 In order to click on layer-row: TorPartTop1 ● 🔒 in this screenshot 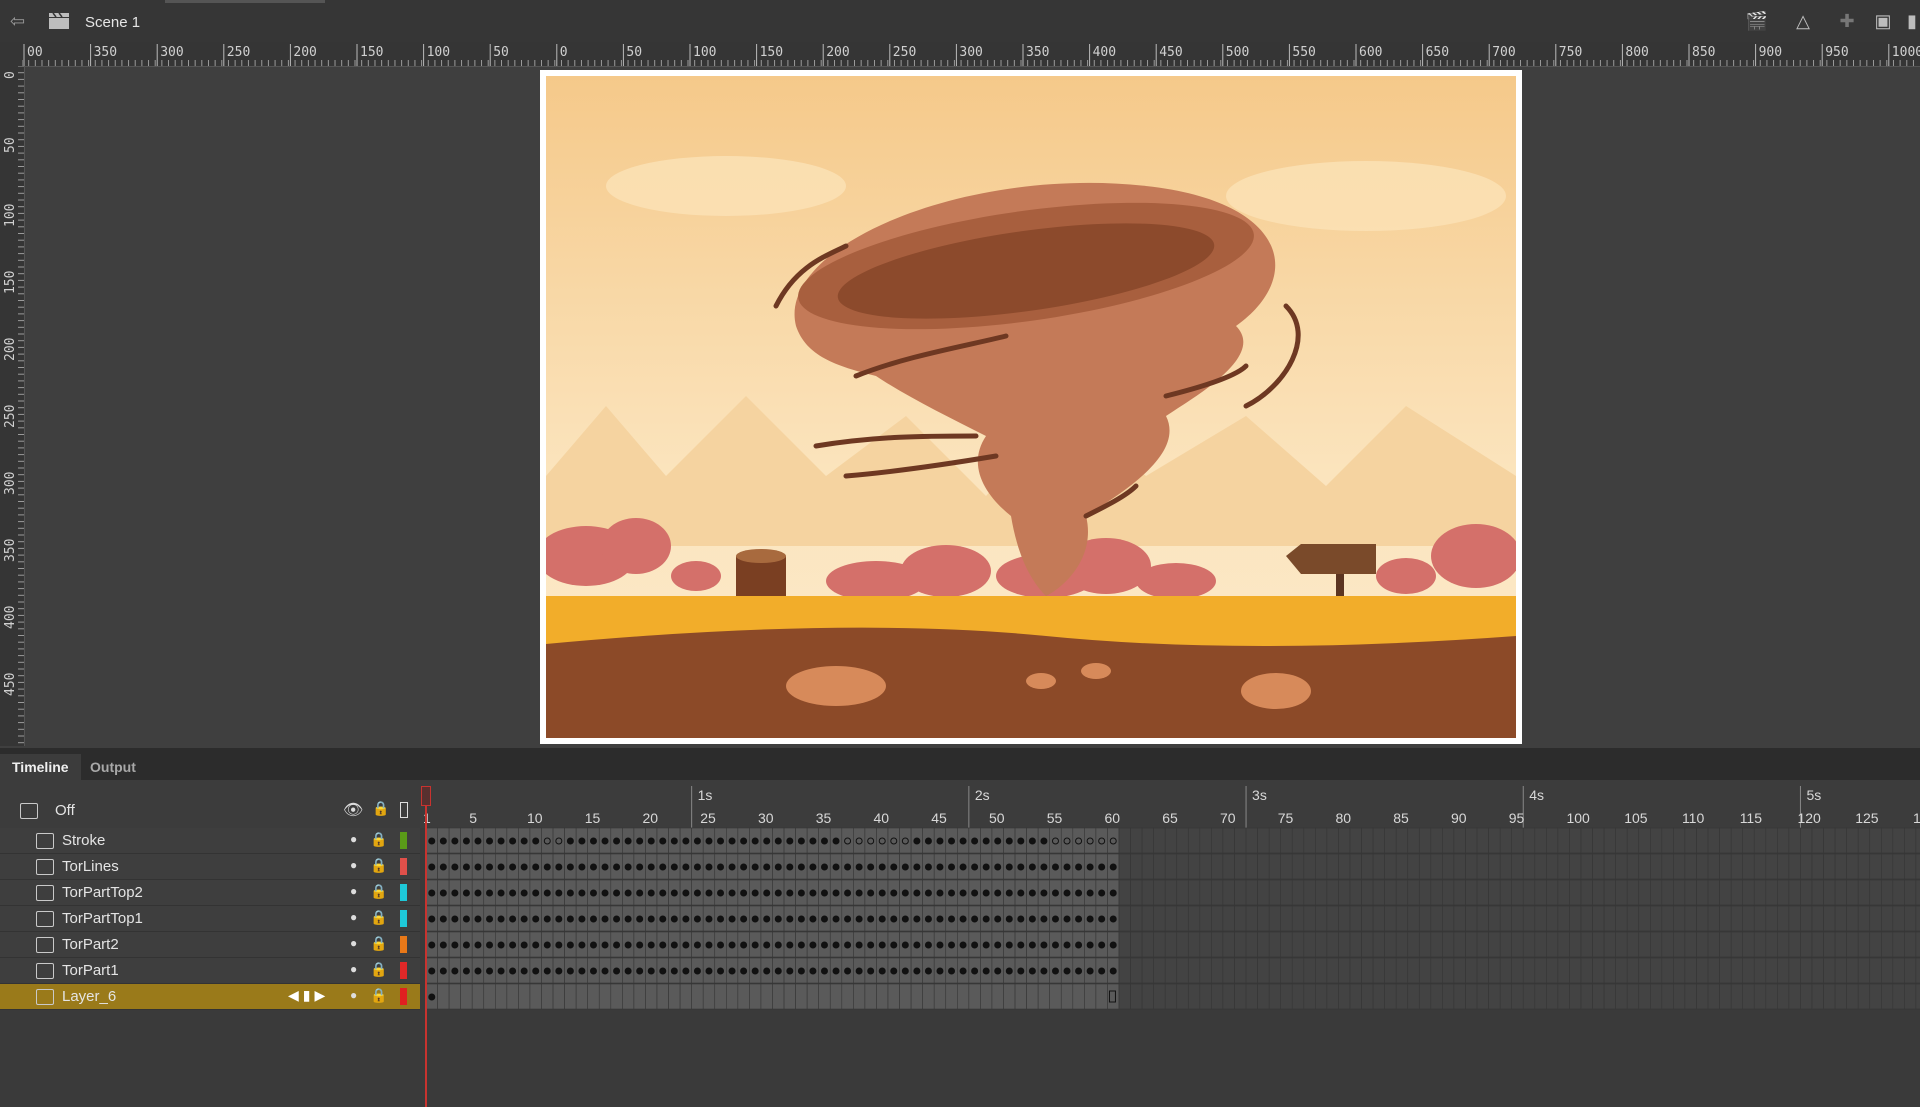, I will do `click(210, 919)`.